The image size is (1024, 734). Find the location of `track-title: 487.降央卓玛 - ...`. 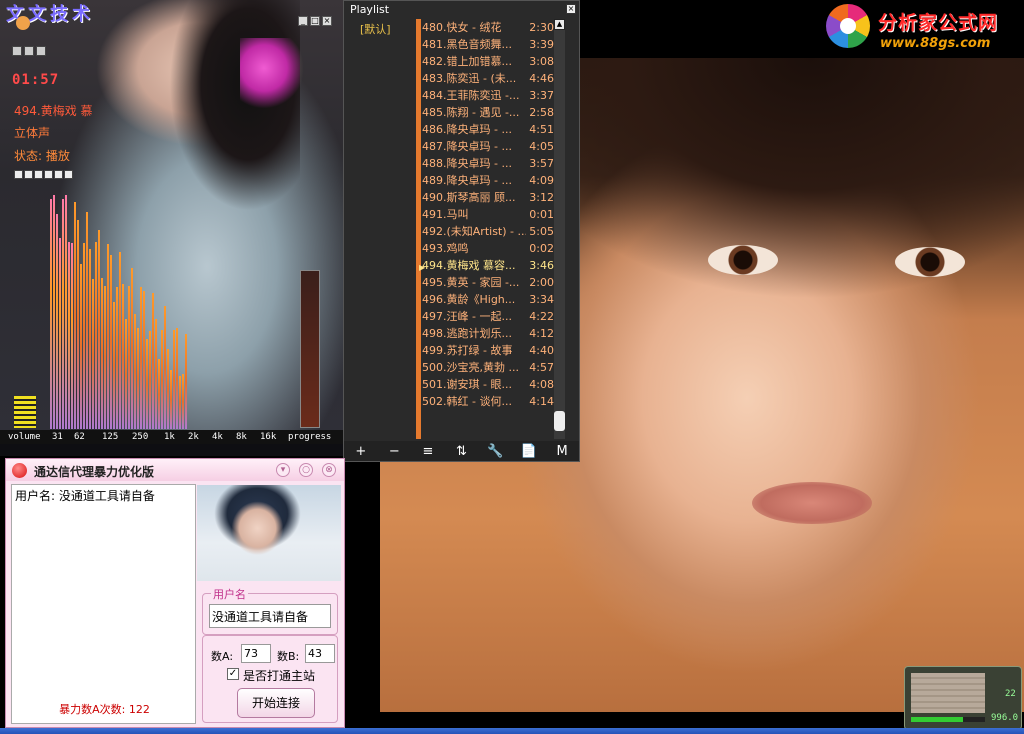

track-title: 487.降央卓玛 - ... is located at coordinates (467, 146).